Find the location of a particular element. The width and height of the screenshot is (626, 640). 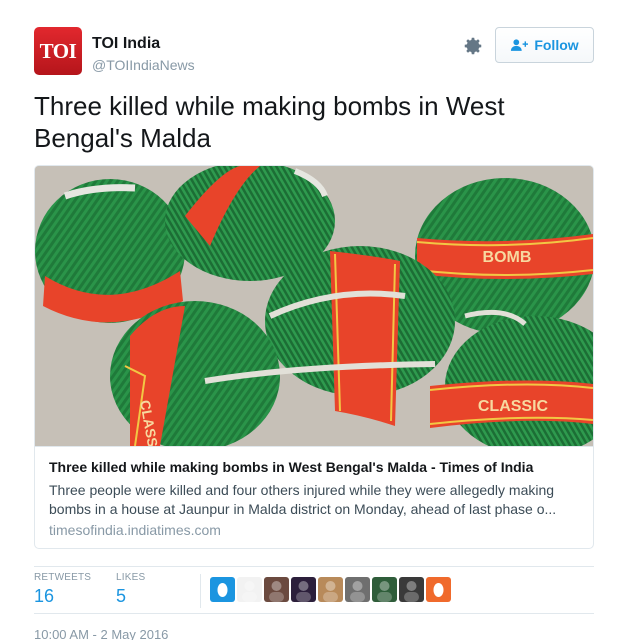

follow-button: Follow is located at coordinates (544, 45).